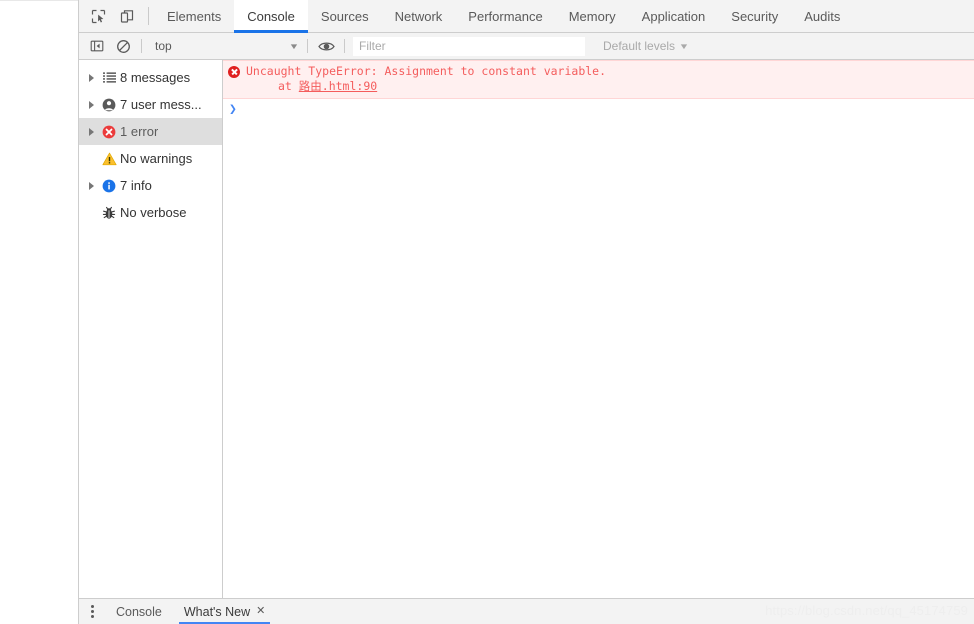  Describe the element at coordinates (109, 159) in the screenshot. I see `warning-icon` at that location.